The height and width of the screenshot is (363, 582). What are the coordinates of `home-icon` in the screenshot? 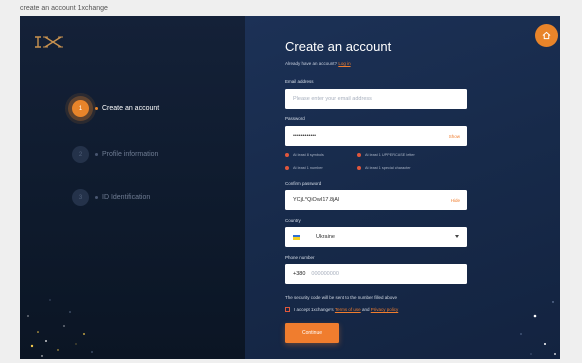 It's located at (546, 35).